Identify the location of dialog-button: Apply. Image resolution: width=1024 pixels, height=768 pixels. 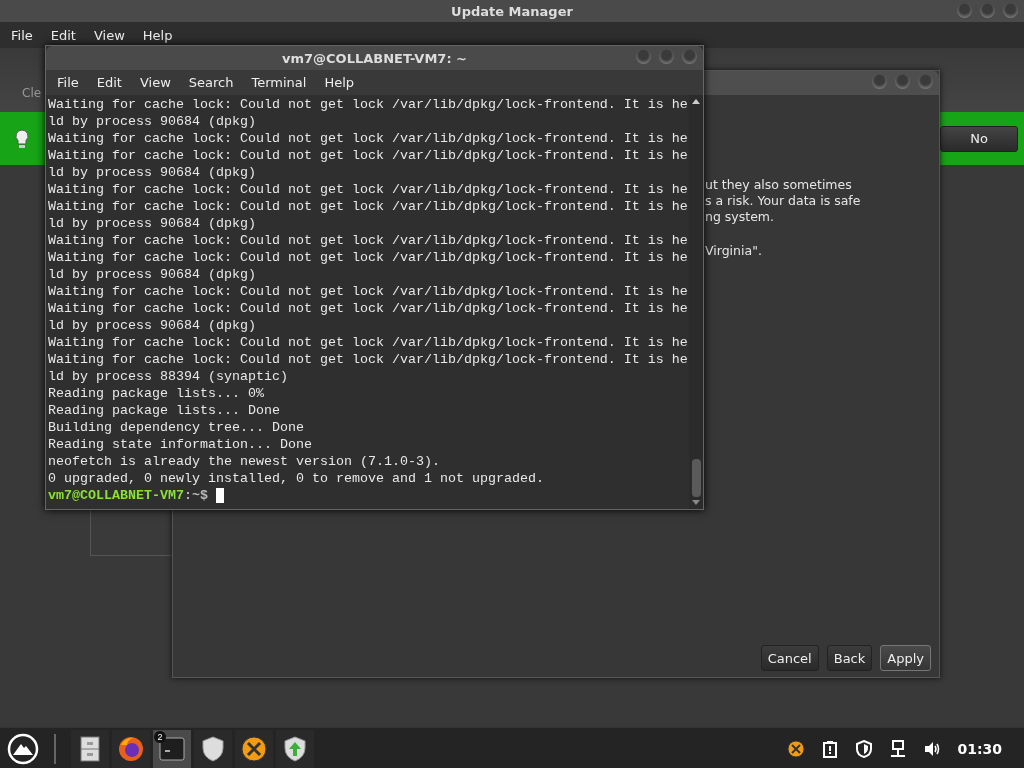
(905, 658).